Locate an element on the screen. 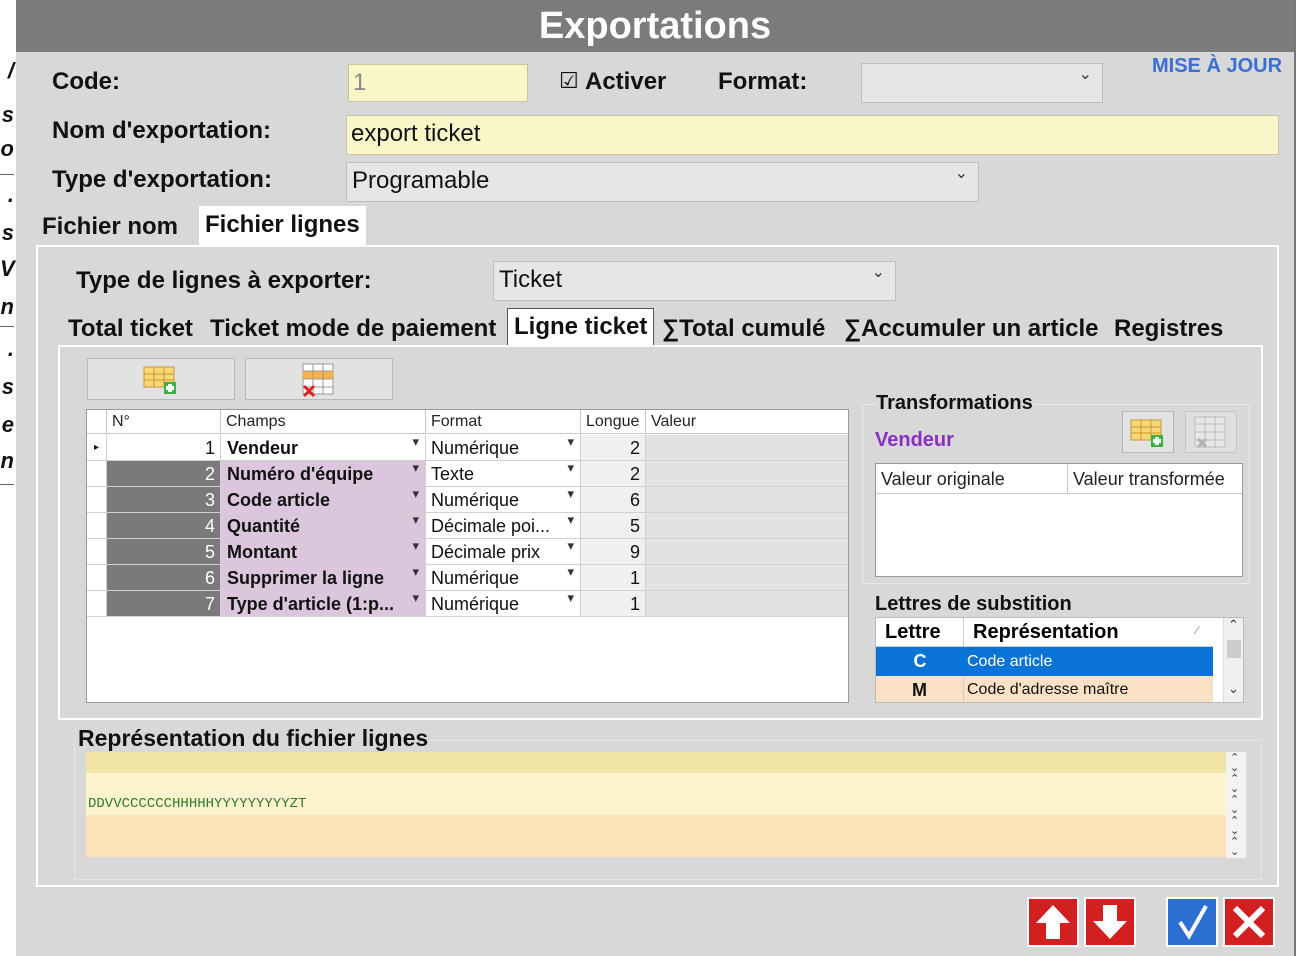 This screenshot has width=1296, height=956. substitution-text-cell: Code article is located at coordinates (1088, 661).